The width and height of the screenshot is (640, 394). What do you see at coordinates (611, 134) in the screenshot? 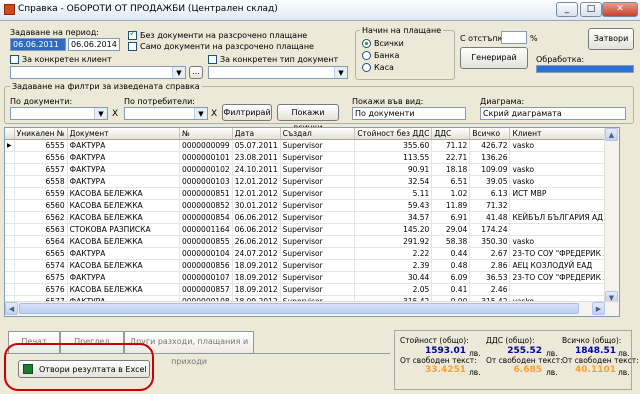
I see `scroll-up-icon: ▲` at bounding box center [611, 134].